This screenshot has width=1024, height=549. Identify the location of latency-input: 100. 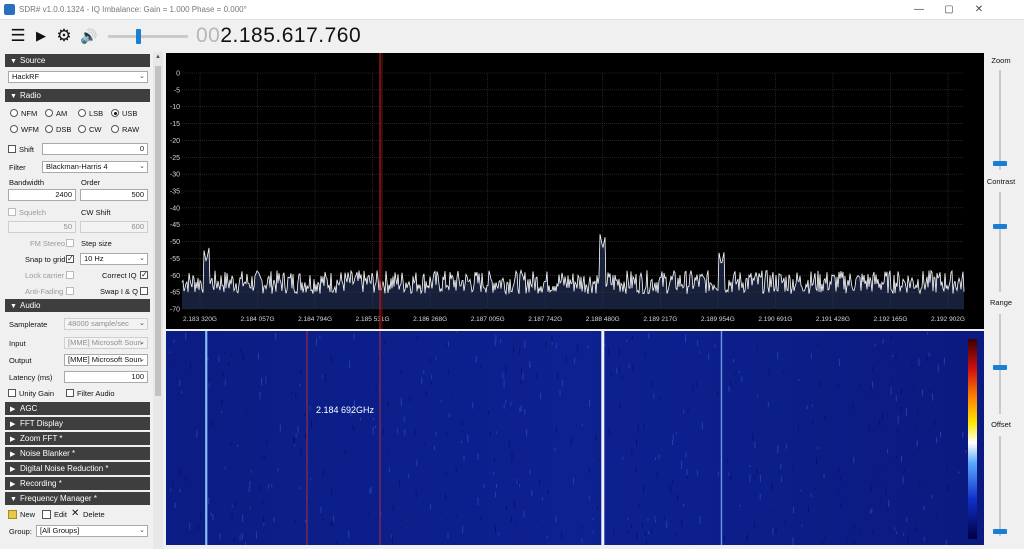
(106, 377).